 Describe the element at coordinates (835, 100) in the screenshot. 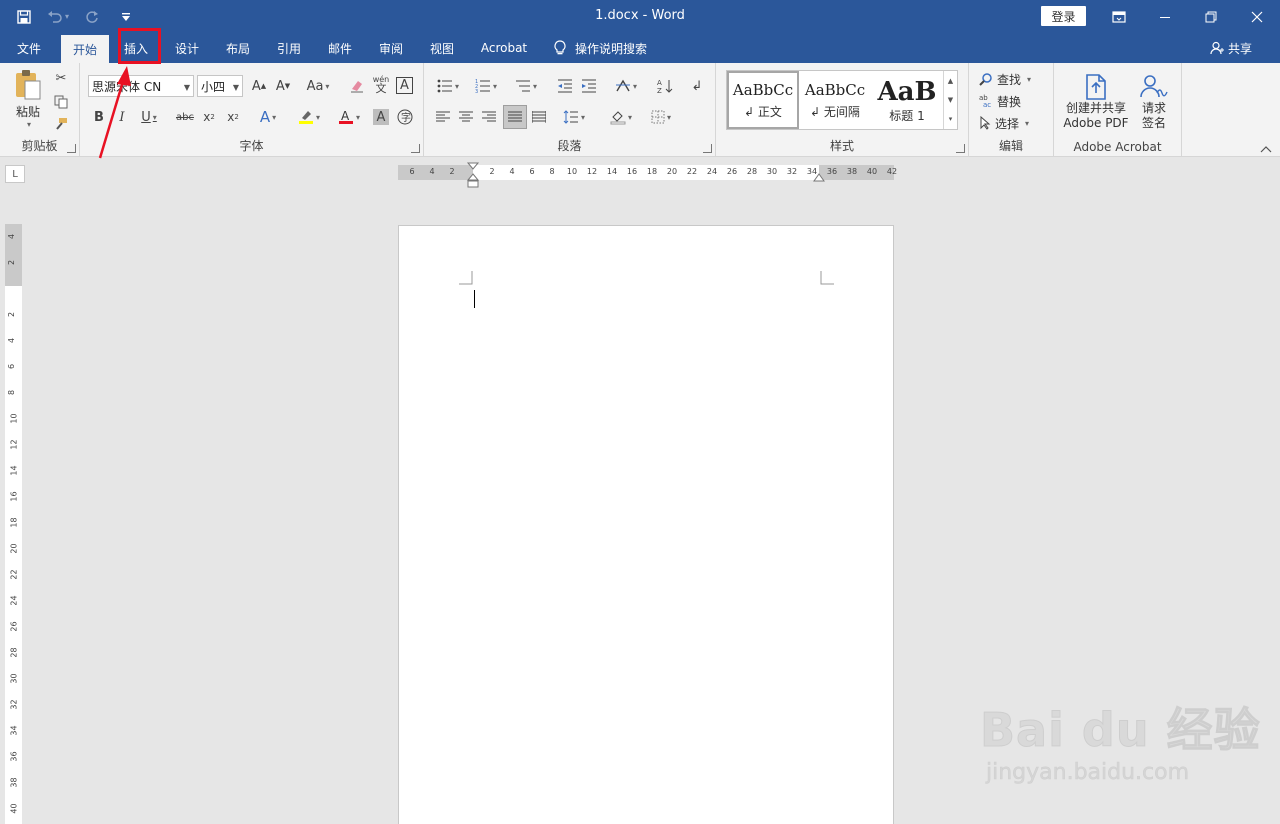

I see `style-no-spacing: AaBbCc ↲ 无间隔` at that location.